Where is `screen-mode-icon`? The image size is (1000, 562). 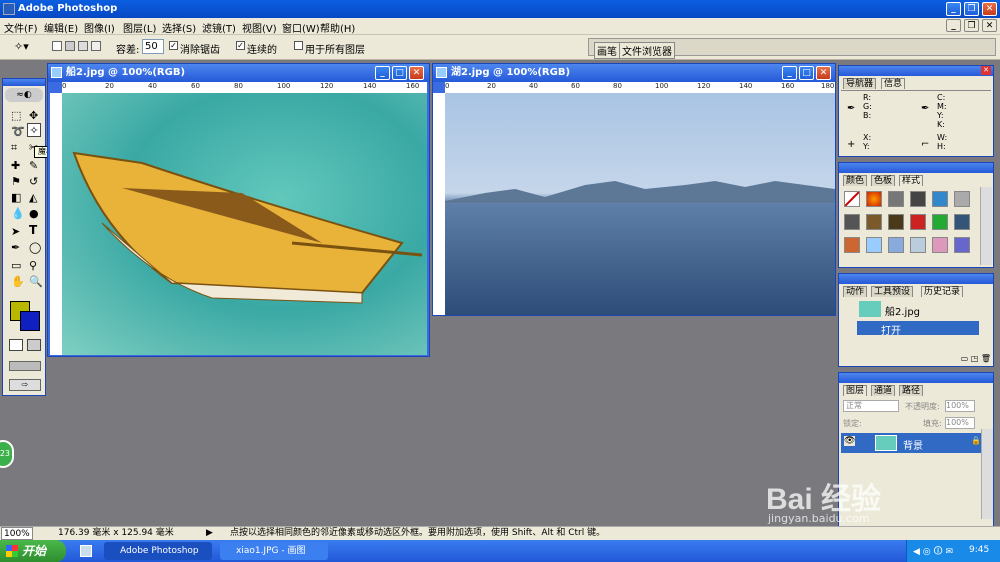 screen-mode-icon is located at coordinates (25, 366).